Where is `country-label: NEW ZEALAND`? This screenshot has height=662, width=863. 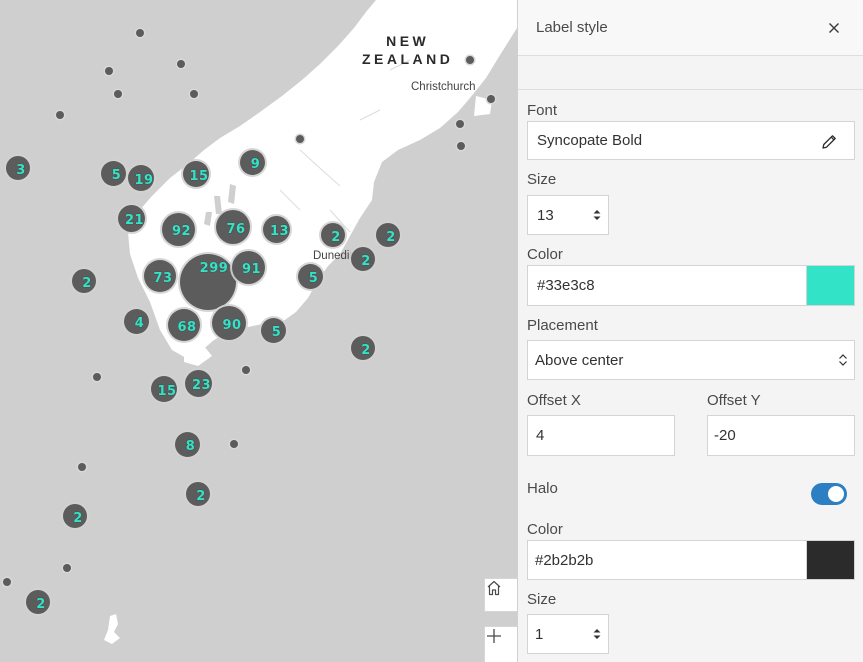 country-label: NEW ZEALAND is located at coordinates (408, 50).